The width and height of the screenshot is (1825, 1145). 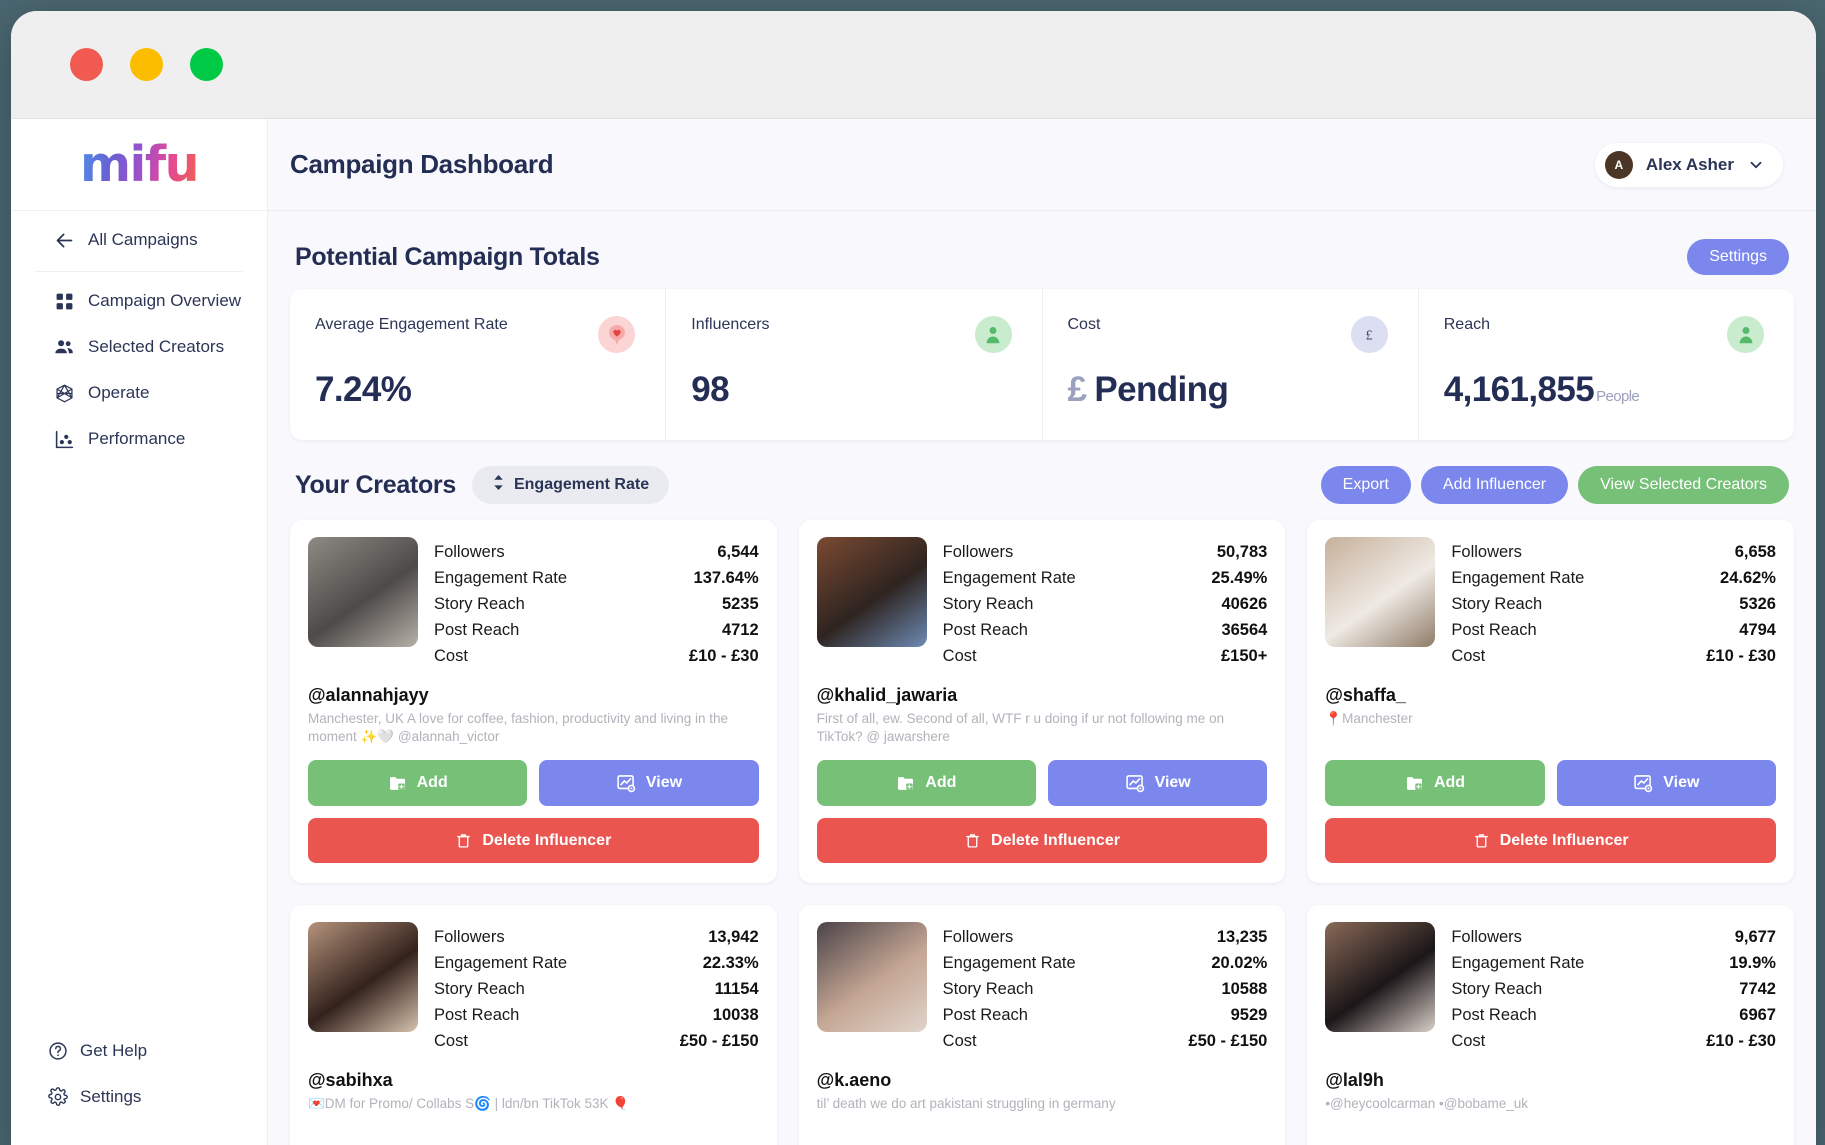 I want to click on trash-icon, so click(x=1481, y=840).